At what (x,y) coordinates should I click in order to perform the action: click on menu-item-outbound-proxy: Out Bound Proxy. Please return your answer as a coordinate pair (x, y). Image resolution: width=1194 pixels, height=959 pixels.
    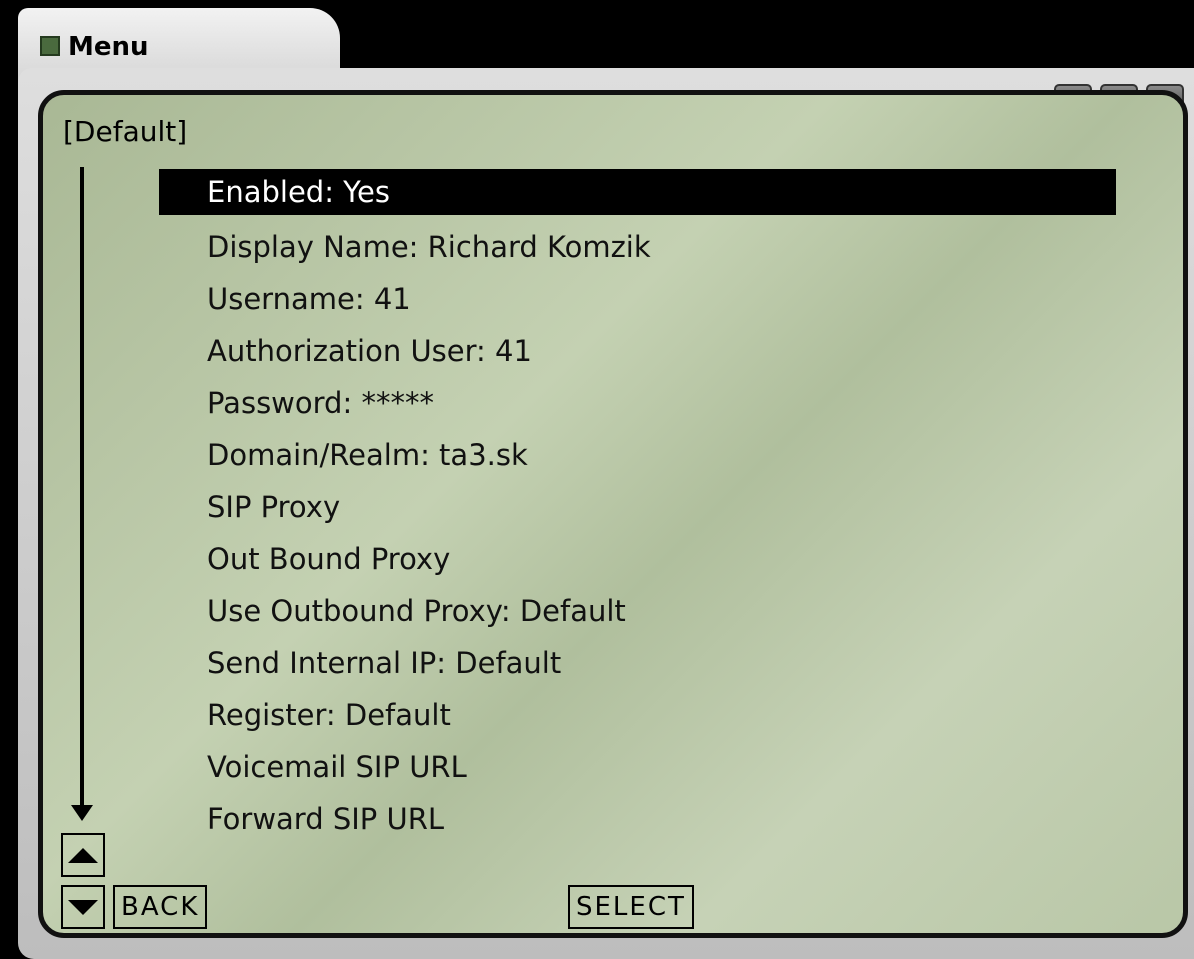
    Looking at the image, I should click on (637, 559).